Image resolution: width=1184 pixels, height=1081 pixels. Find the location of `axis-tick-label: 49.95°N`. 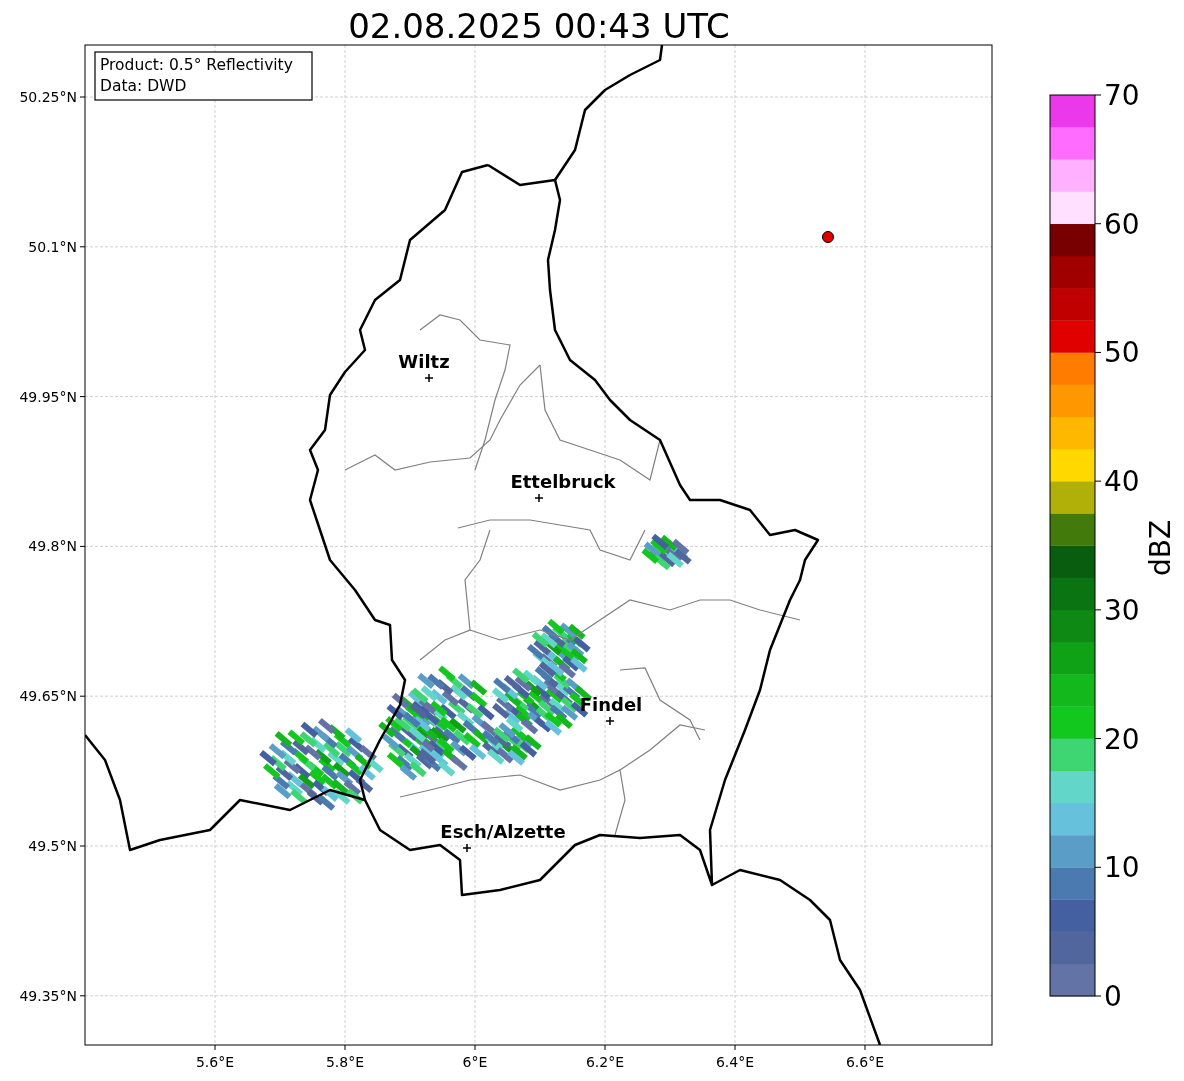

axis-tick-label: 49.95°N is located at coordinates (48, 396).